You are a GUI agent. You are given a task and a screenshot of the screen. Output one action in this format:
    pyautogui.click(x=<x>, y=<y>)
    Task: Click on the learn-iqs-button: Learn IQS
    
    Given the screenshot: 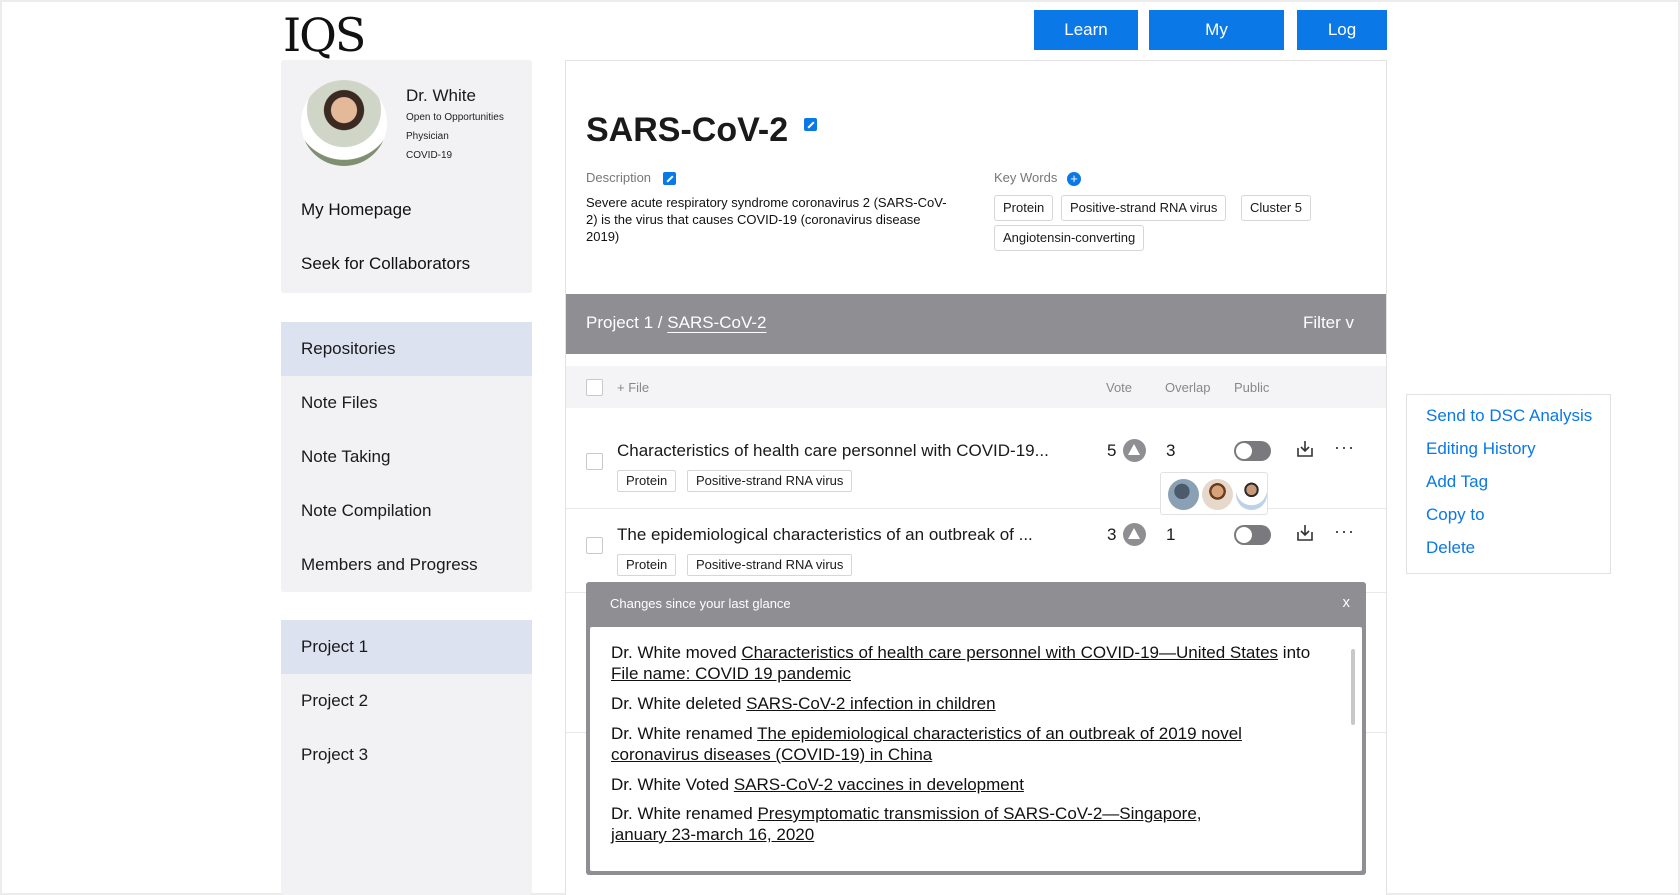 What is the action you would take?
    pyautogui.click(x=1086, y=44)
    